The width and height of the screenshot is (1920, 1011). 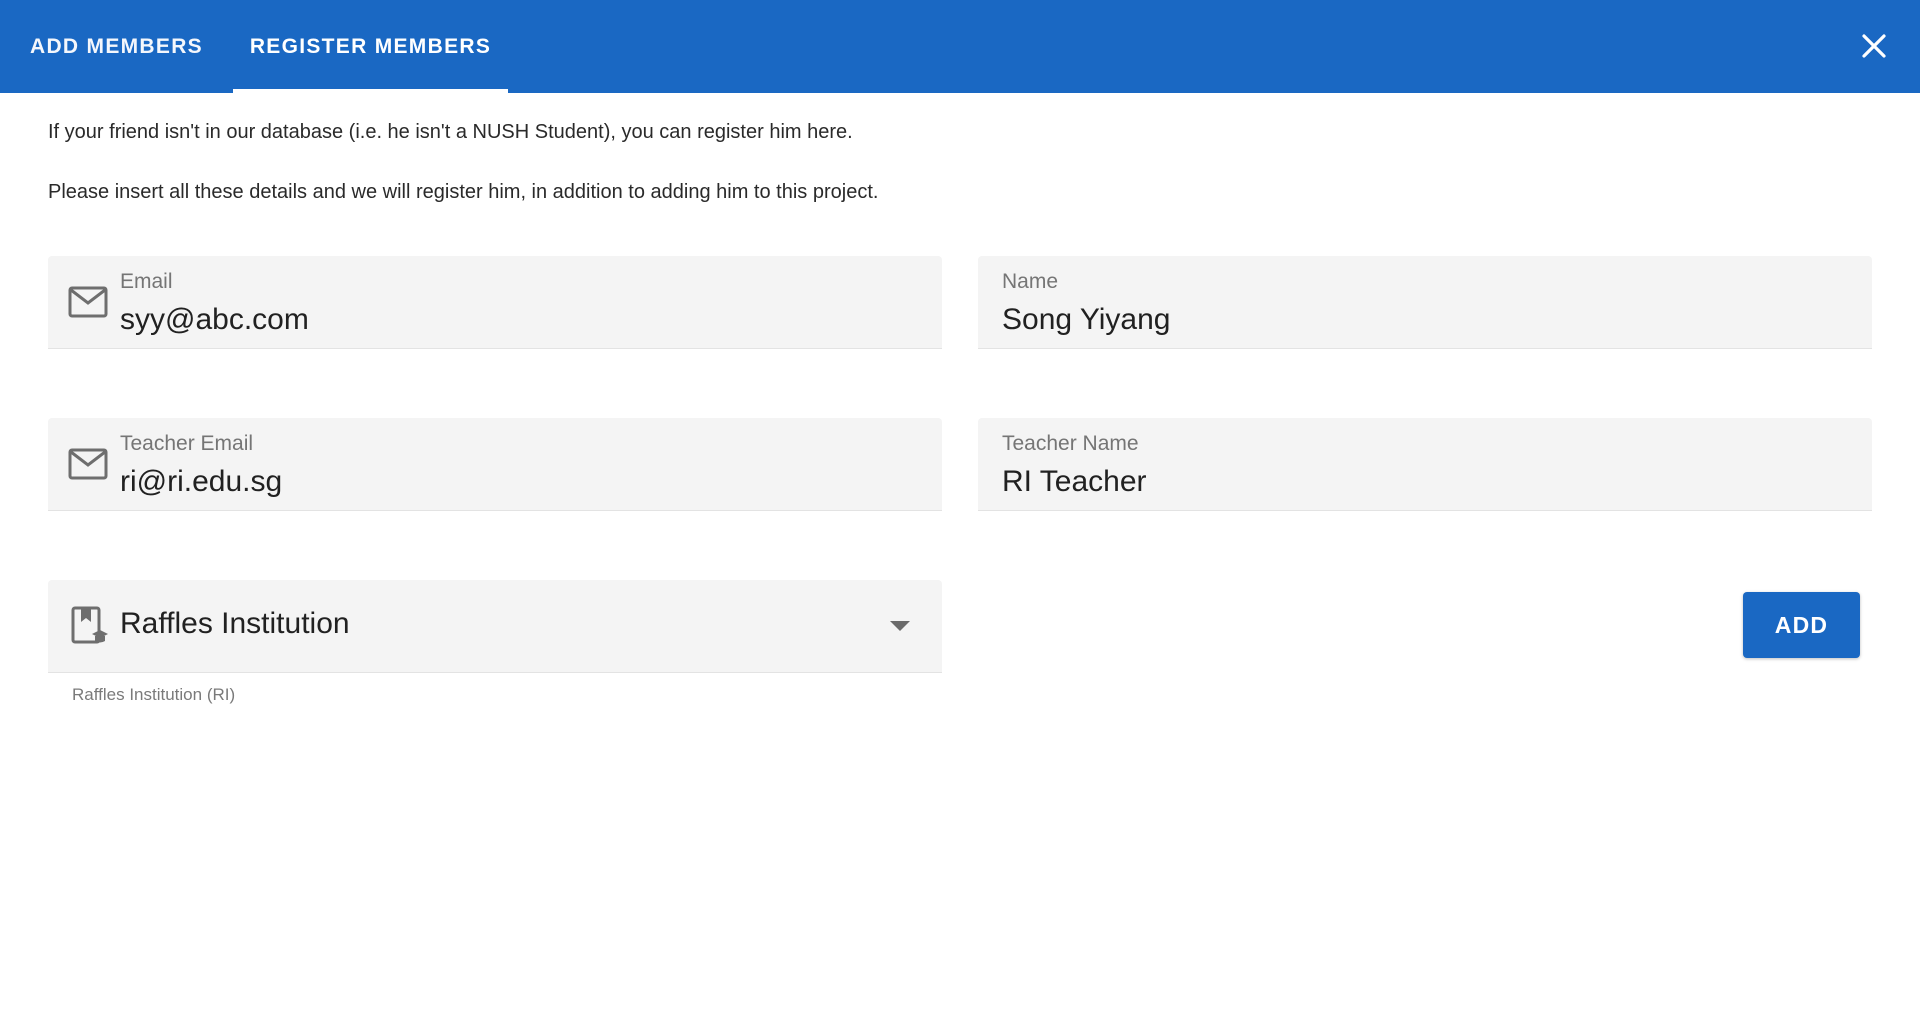 I want to click on teacher-email-field: Teacher Email, so click(x=495, y=464).